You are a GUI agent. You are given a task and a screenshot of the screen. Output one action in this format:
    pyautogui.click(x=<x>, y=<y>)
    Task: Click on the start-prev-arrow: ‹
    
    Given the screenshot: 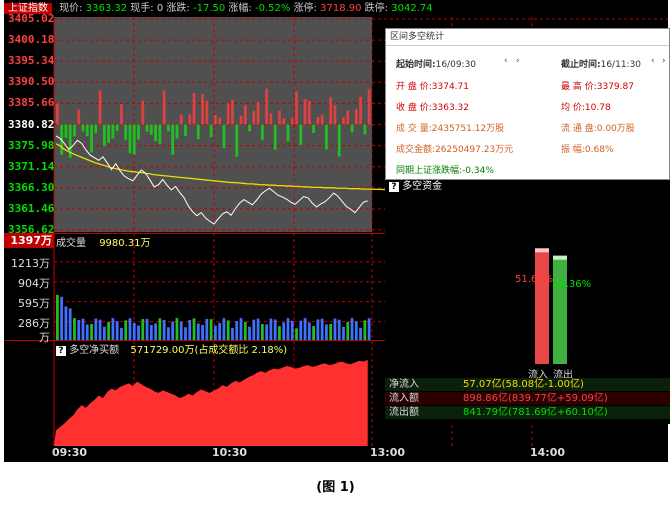 What is the action you would take?
    pyautogui.click(x=506, y=61)
    